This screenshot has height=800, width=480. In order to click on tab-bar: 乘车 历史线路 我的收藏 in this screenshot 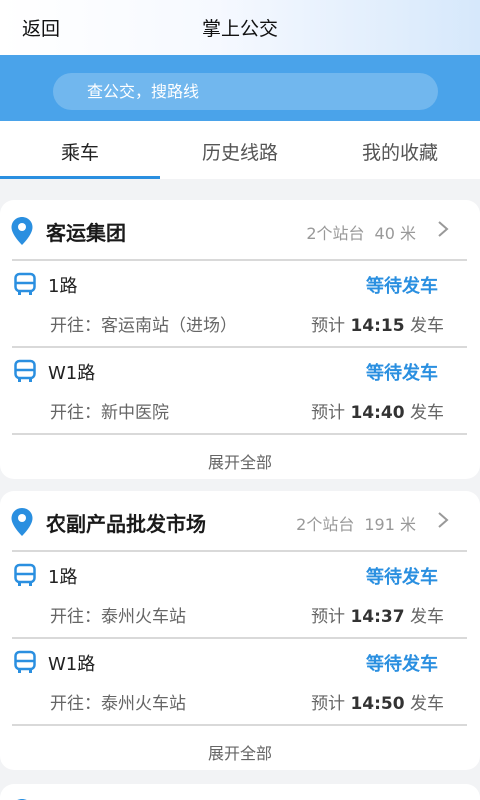, I will do `click(240, 150)`.